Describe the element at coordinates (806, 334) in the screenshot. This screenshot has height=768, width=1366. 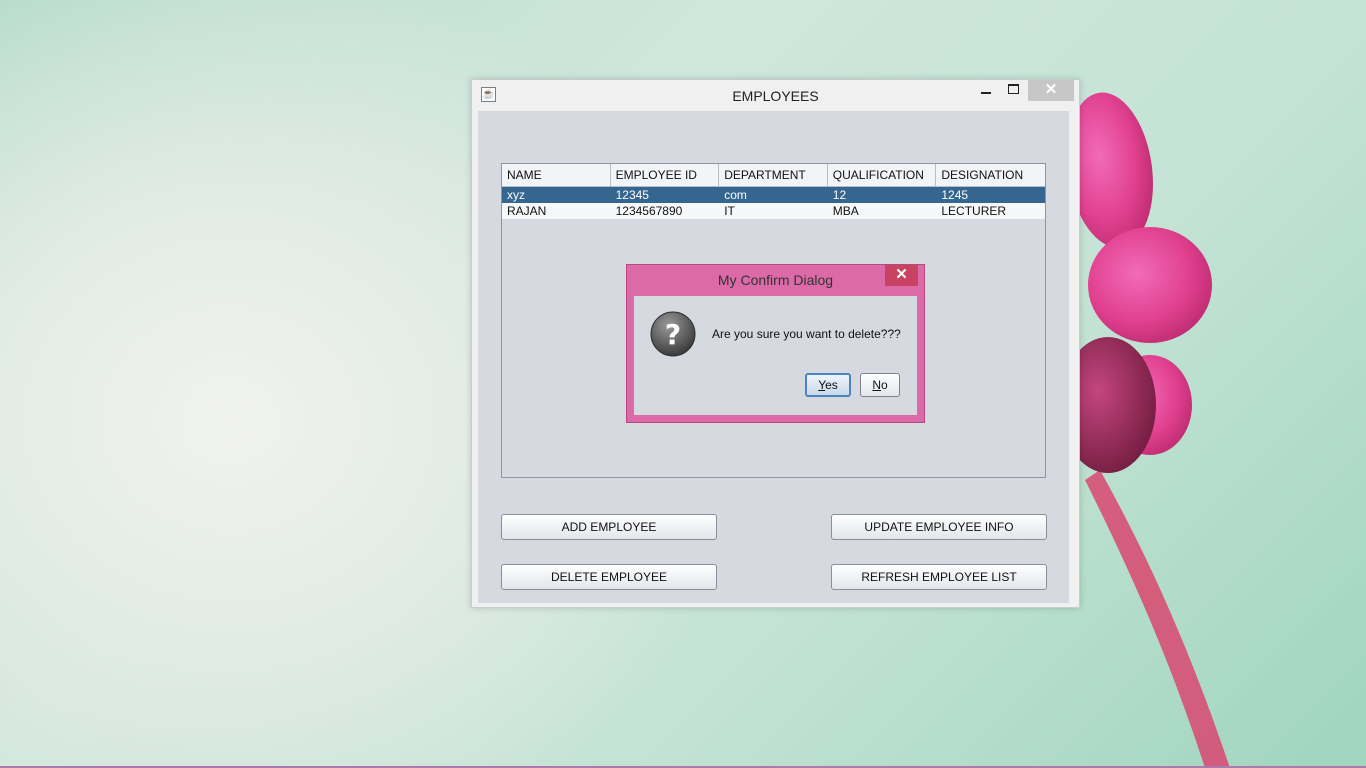
I see `dialog-message: Are you sure you want to delete???` at that location.